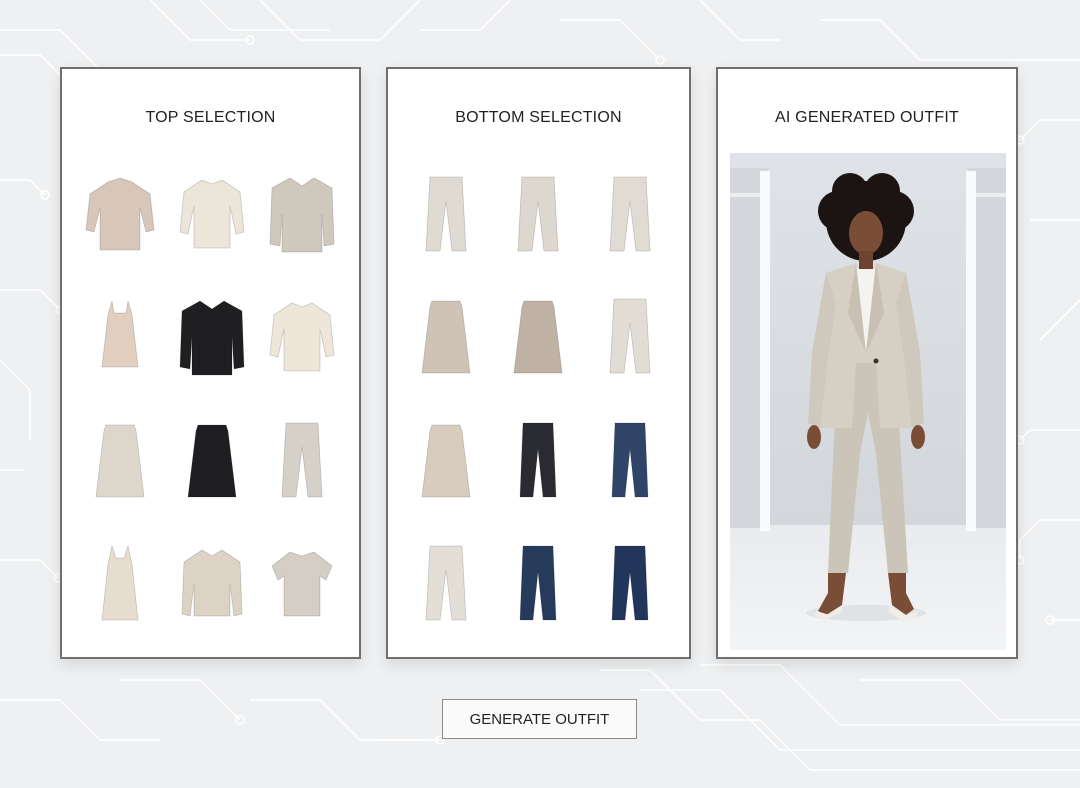 This screenshot has height=788, width=1080. I want to click on generate-outfit-button: GENERATE OUTFIT, so click(539, 719).